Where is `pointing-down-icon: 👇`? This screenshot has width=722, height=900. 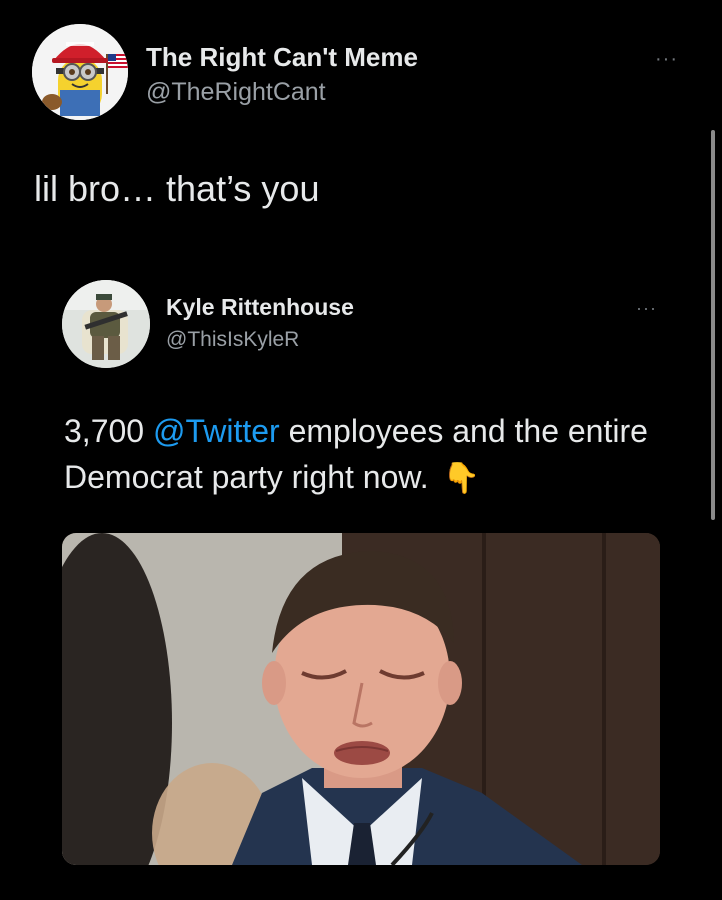 pointing-down-icon: 👇 is located at coordinates (461, 478).